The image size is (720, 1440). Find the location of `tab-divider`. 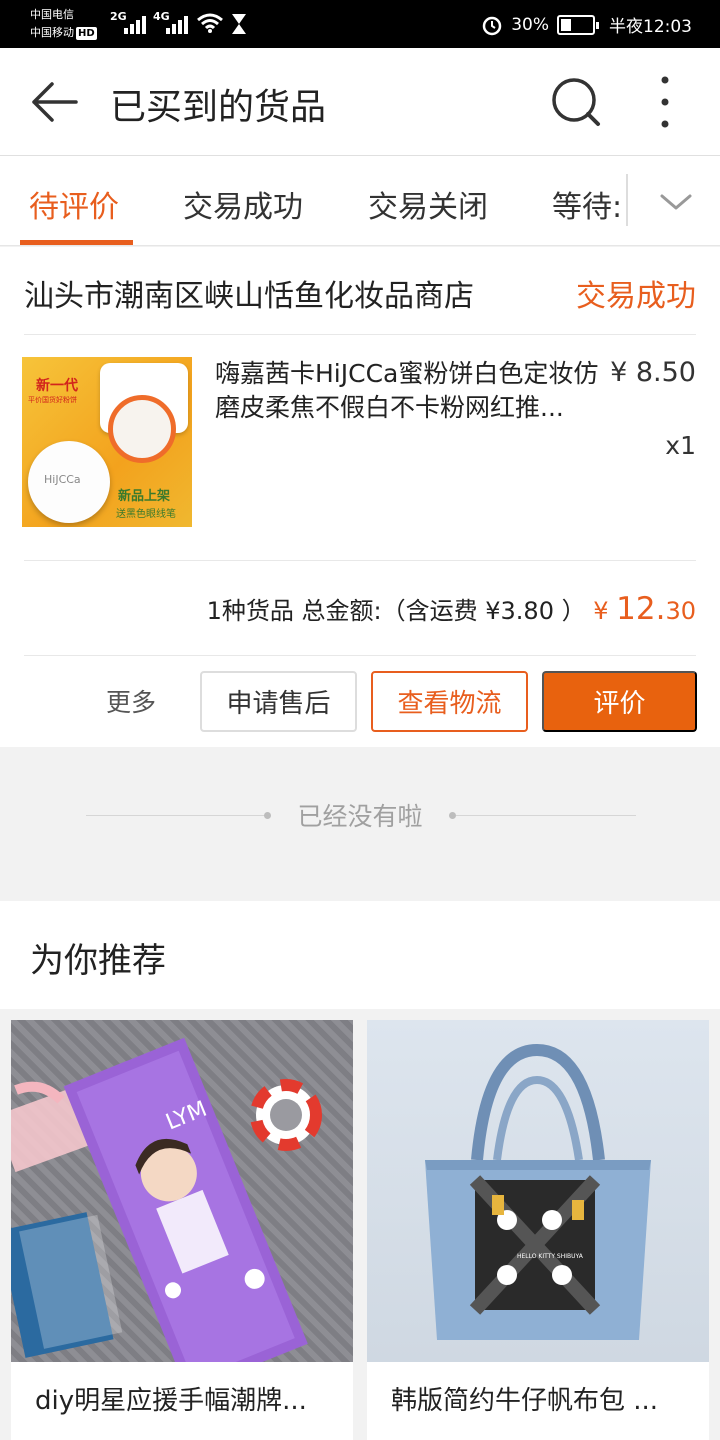

tab-divider is located at coordinates (627, 200).